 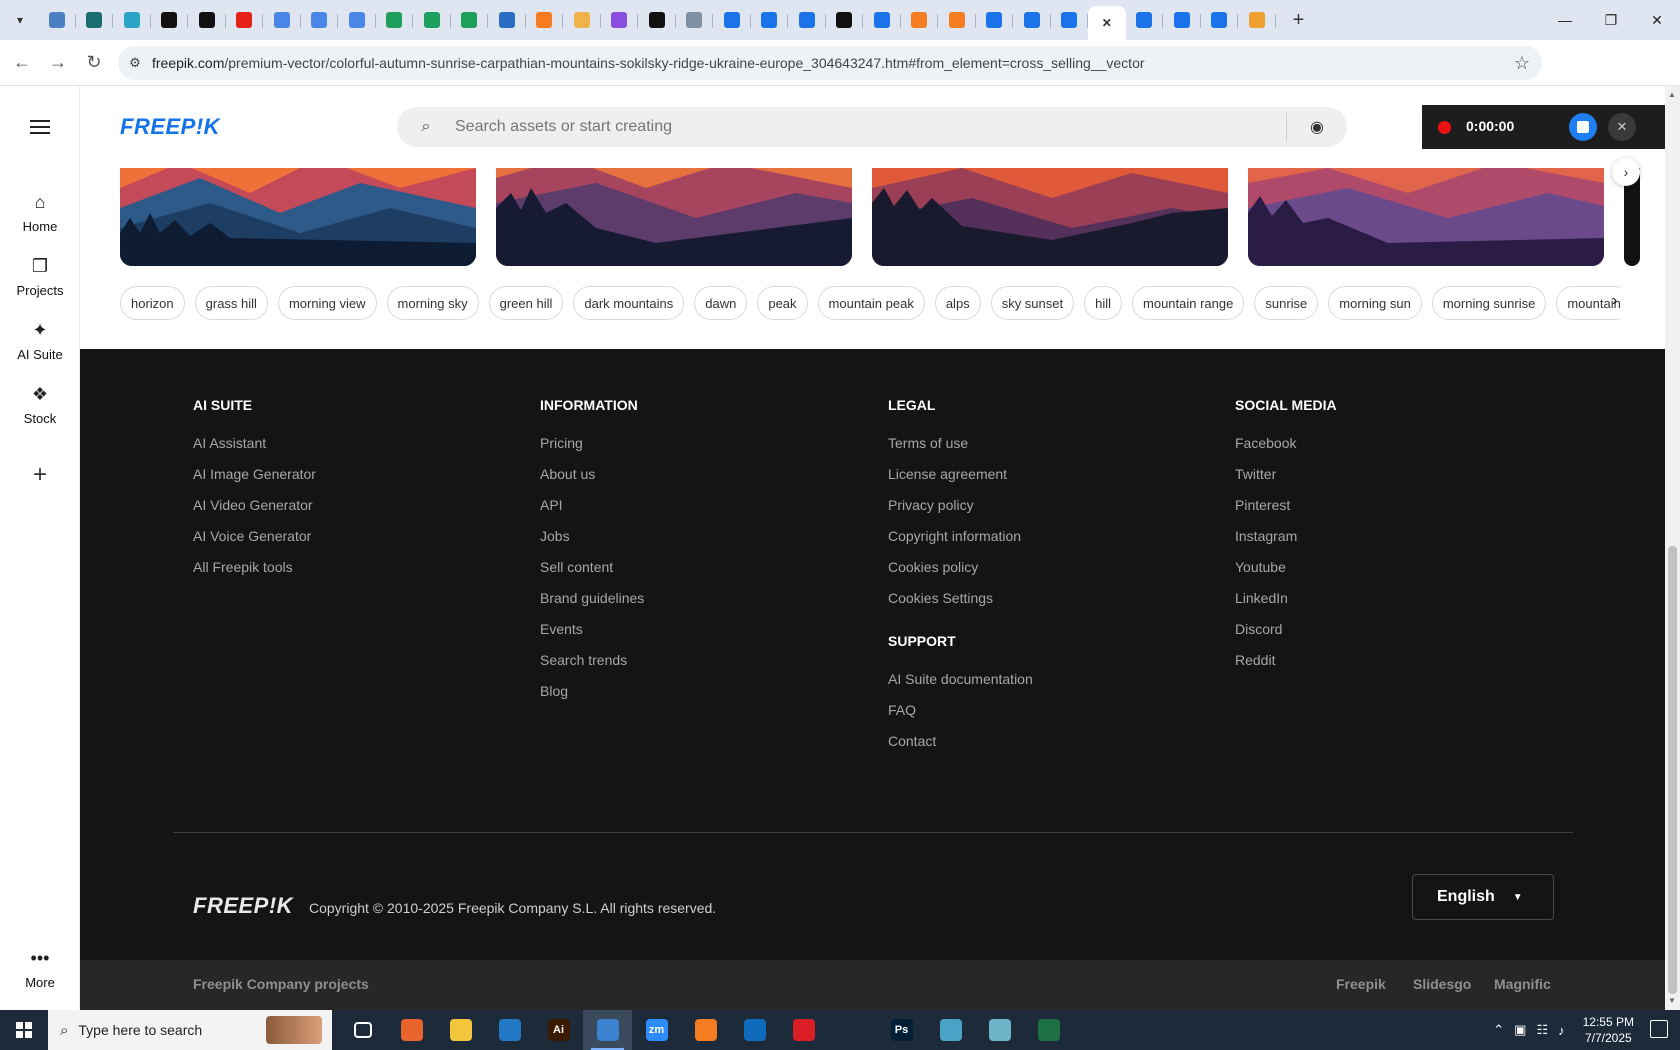 I want to click on tag-chip: sunrise, so click(x=1286, y=303).